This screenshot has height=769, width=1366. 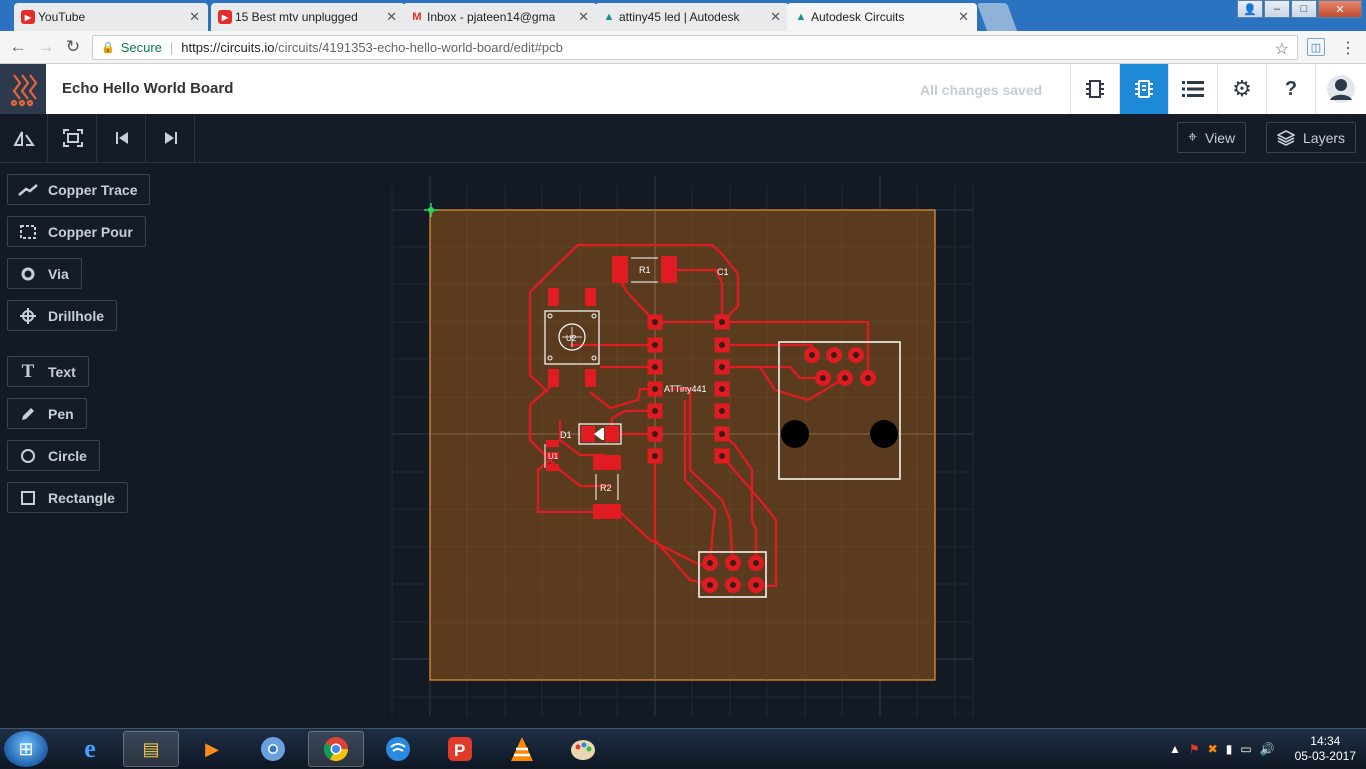 I want to click on vlc-icon, so click(x=522, y=749).